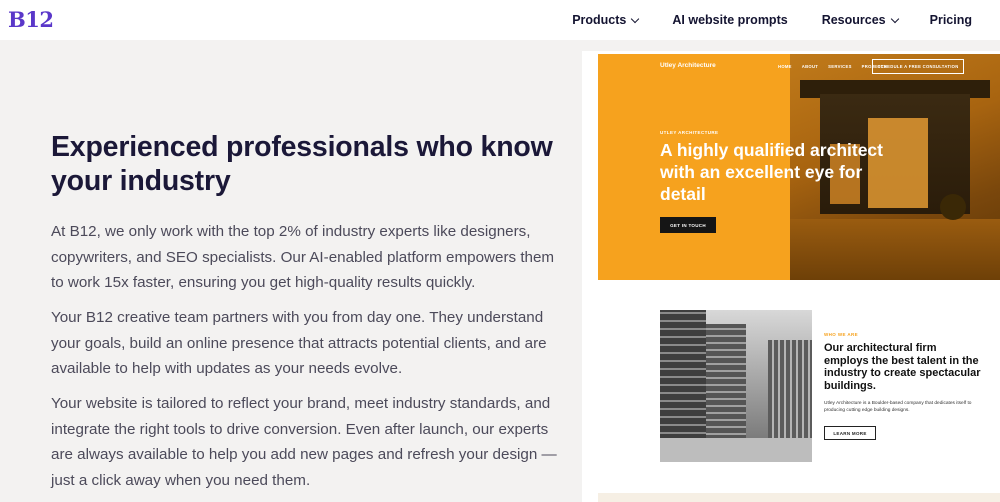 The height and width of the screenshot is (502, 1000). I want to click on nav-prompts-label: AI website prompts, so click(730, 20).